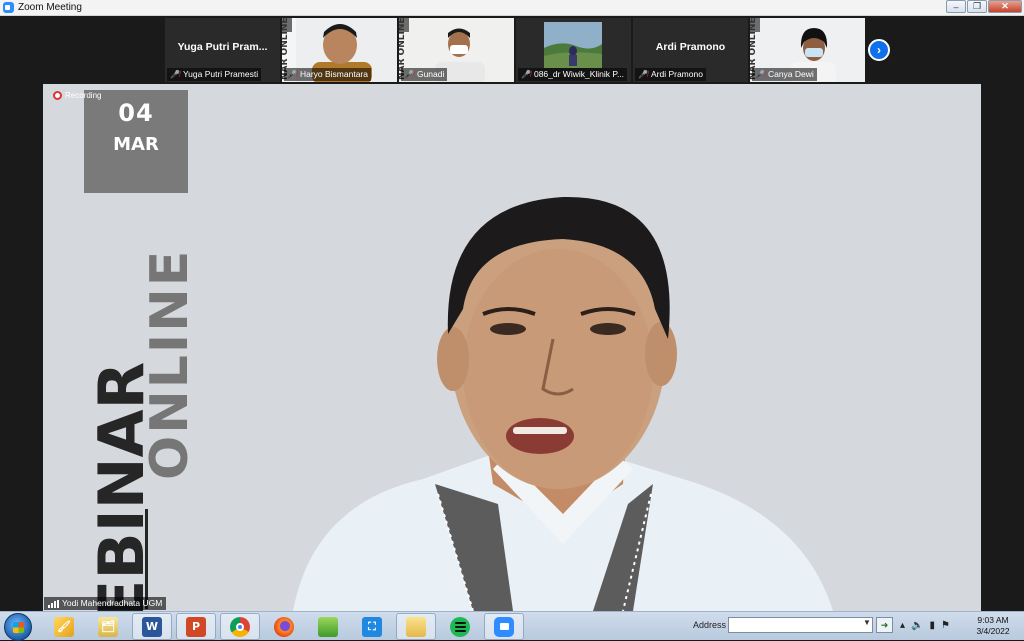 This screenshot has height=641, width=1024. I want to click on firefox-icon, so click(284, 626).